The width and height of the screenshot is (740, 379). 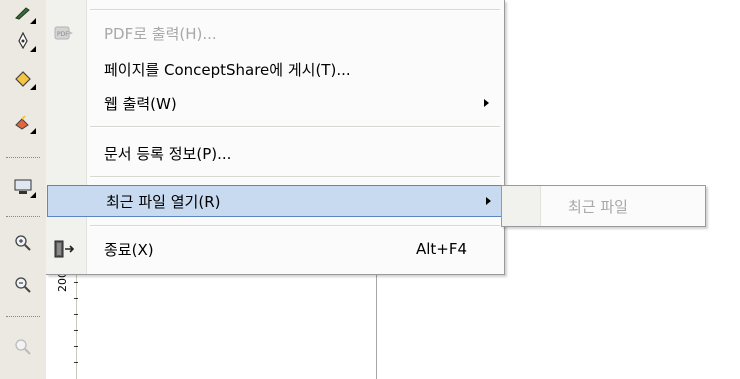 What do you see at coordinates (598, 207) in the screenshot?
I see `submenu-item-recent-files: 최근 파일` at bounding box center [598, 207].